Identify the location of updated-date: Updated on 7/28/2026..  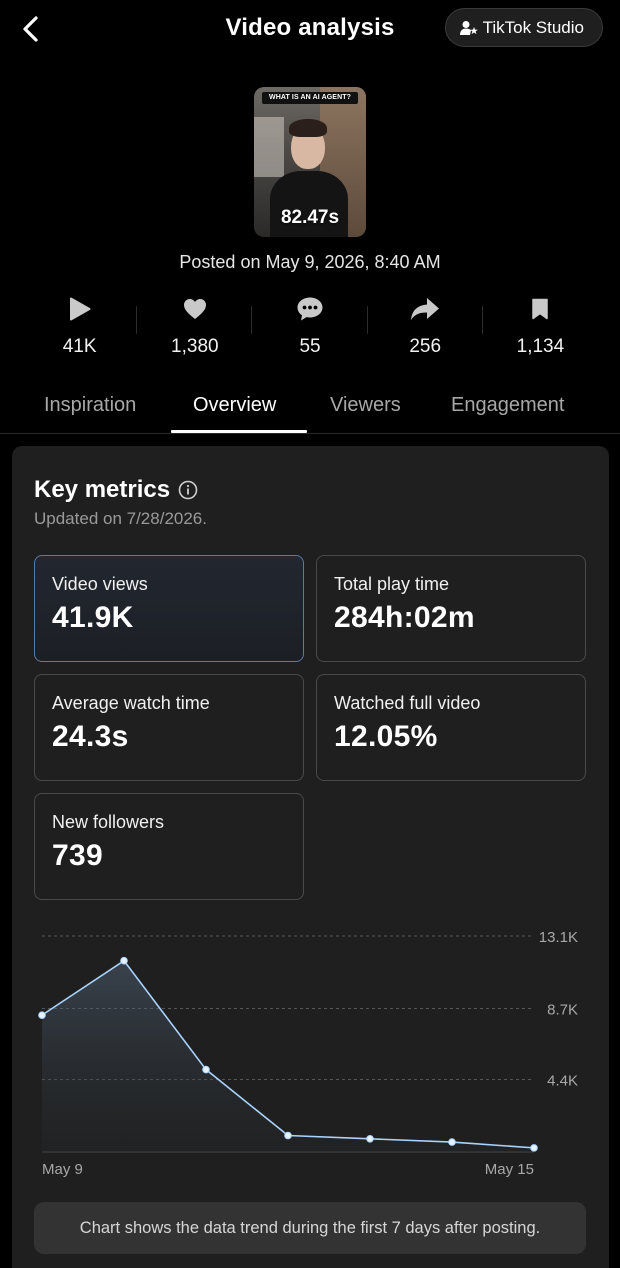
(120, 518).